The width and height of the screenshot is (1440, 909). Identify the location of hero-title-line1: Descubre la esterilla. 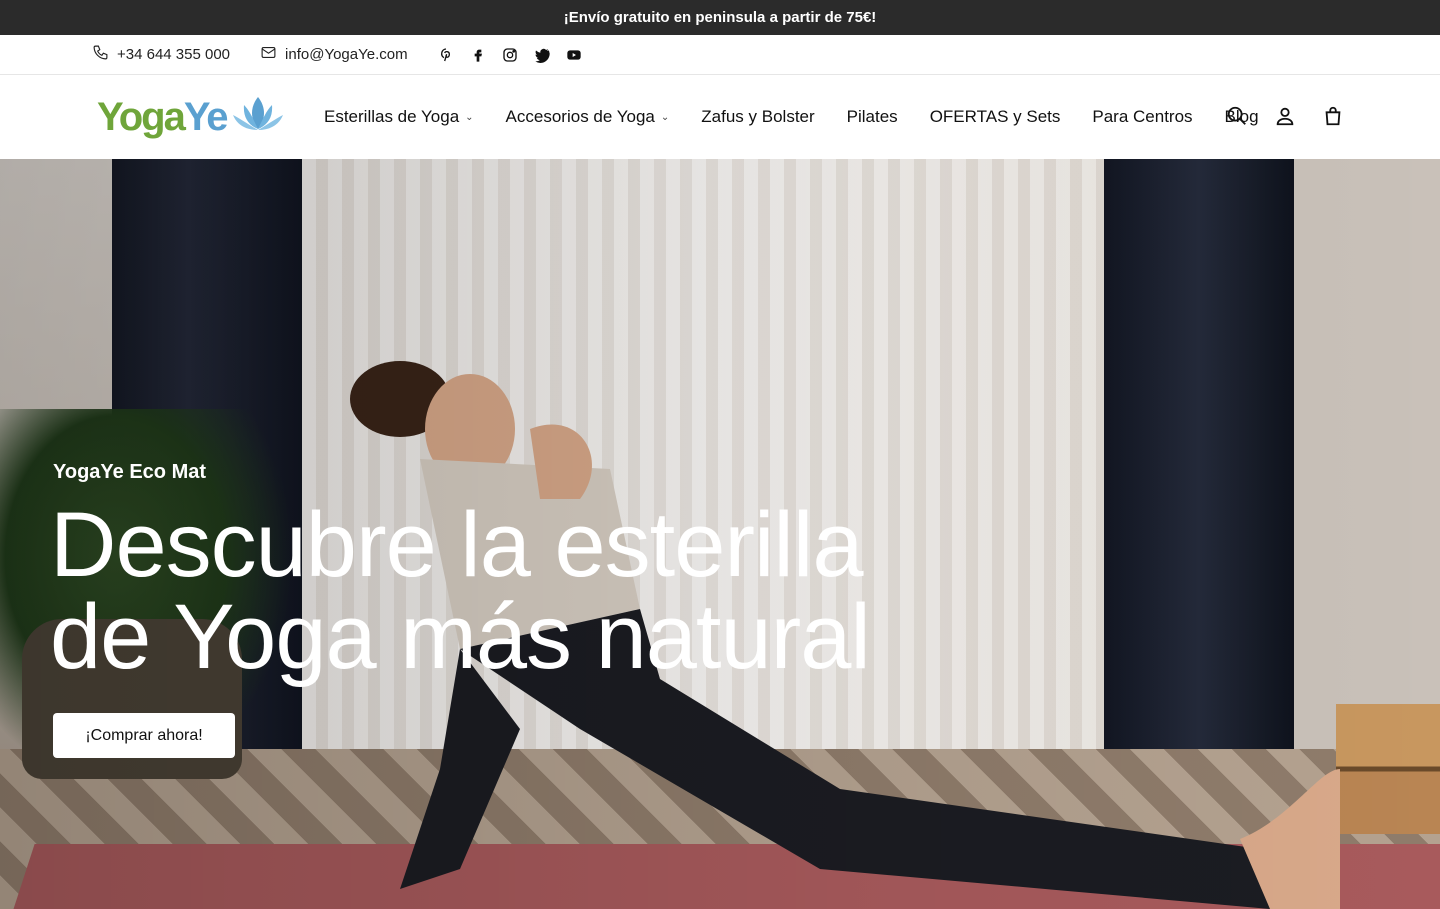
(456, 545).